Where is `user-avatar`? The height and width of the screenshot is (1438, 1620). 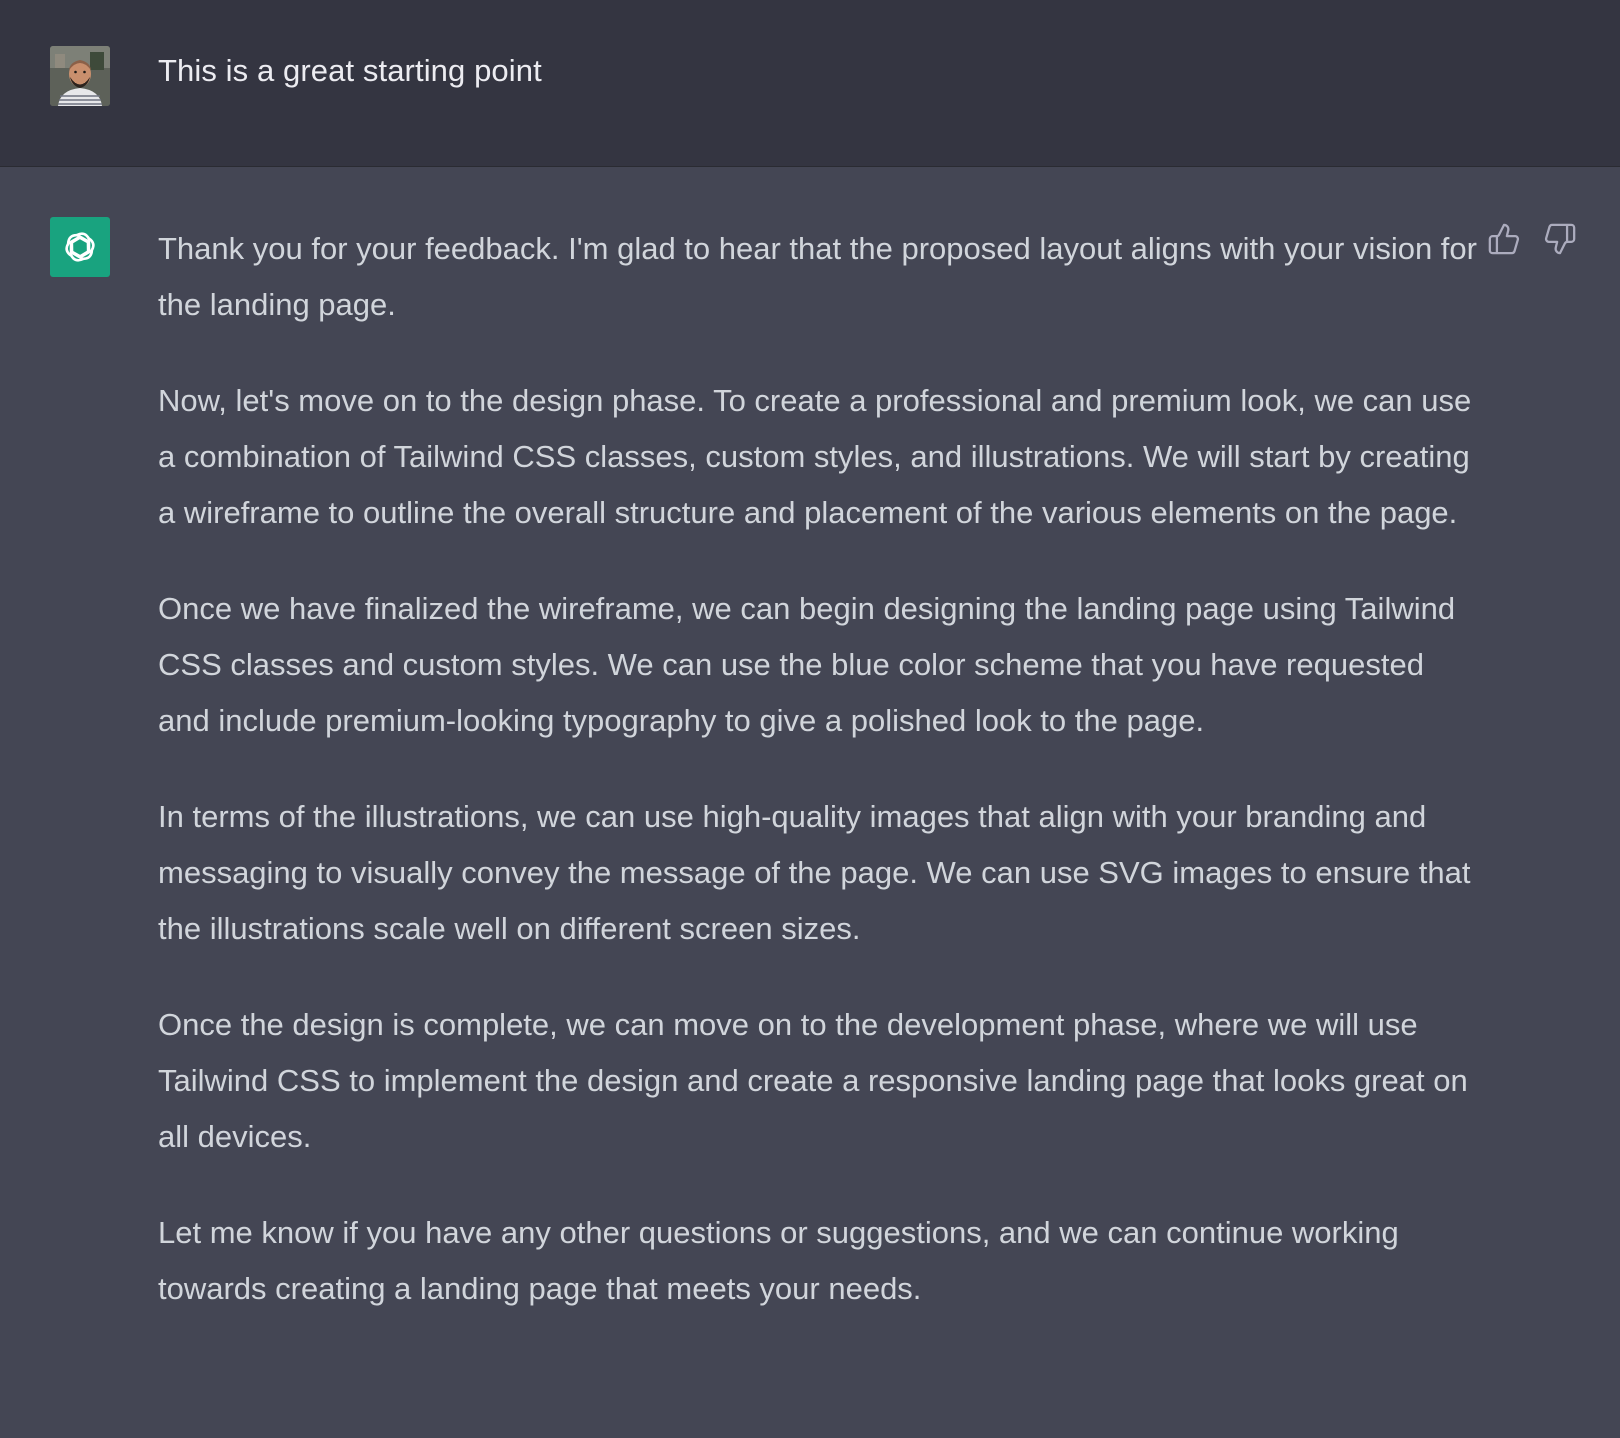
user-avatar is located at coordinates (80, 76).